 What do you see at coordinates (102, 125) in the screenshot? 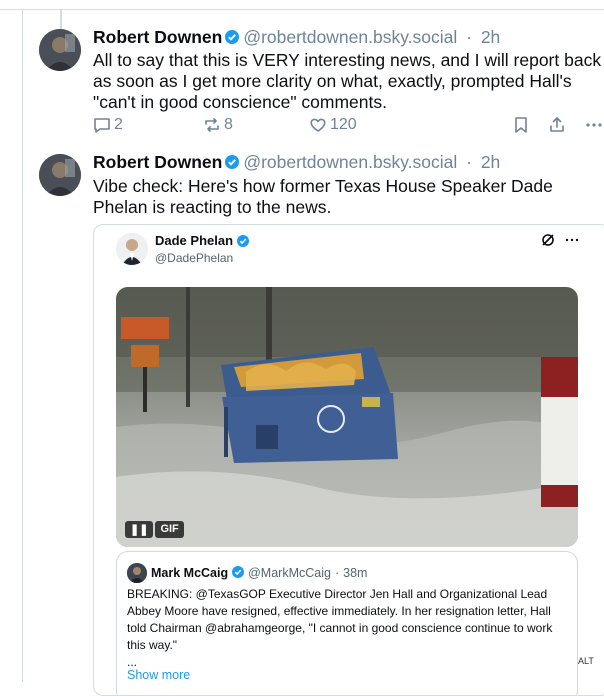
I see `reply-icon` at bounding box center [102, 125].